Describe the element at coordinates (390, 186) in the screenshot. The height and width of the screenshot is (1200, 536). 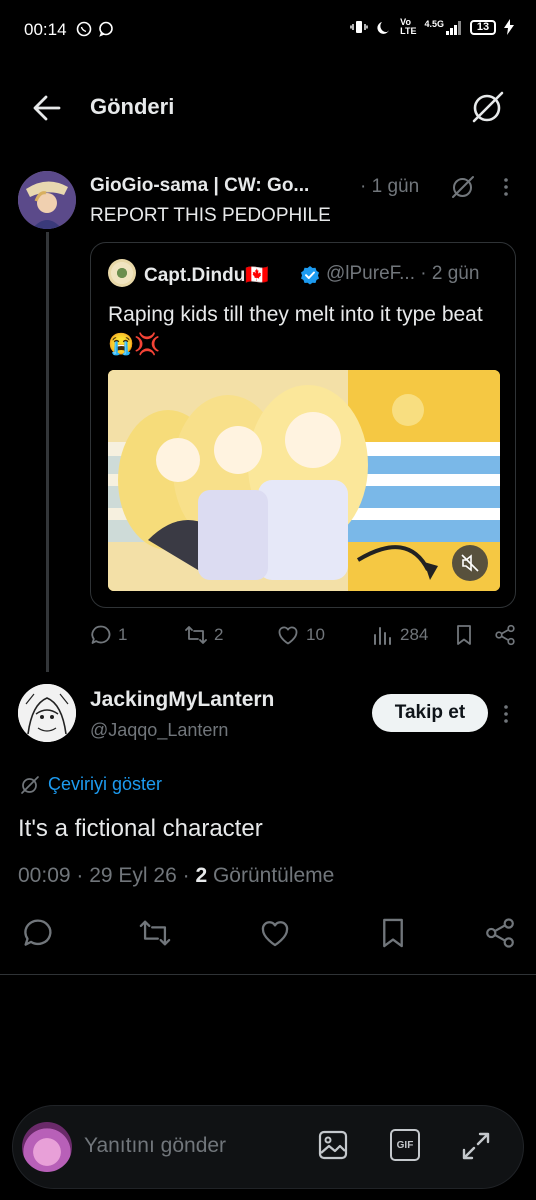
I see `post-time: · 1 gün` at that location.